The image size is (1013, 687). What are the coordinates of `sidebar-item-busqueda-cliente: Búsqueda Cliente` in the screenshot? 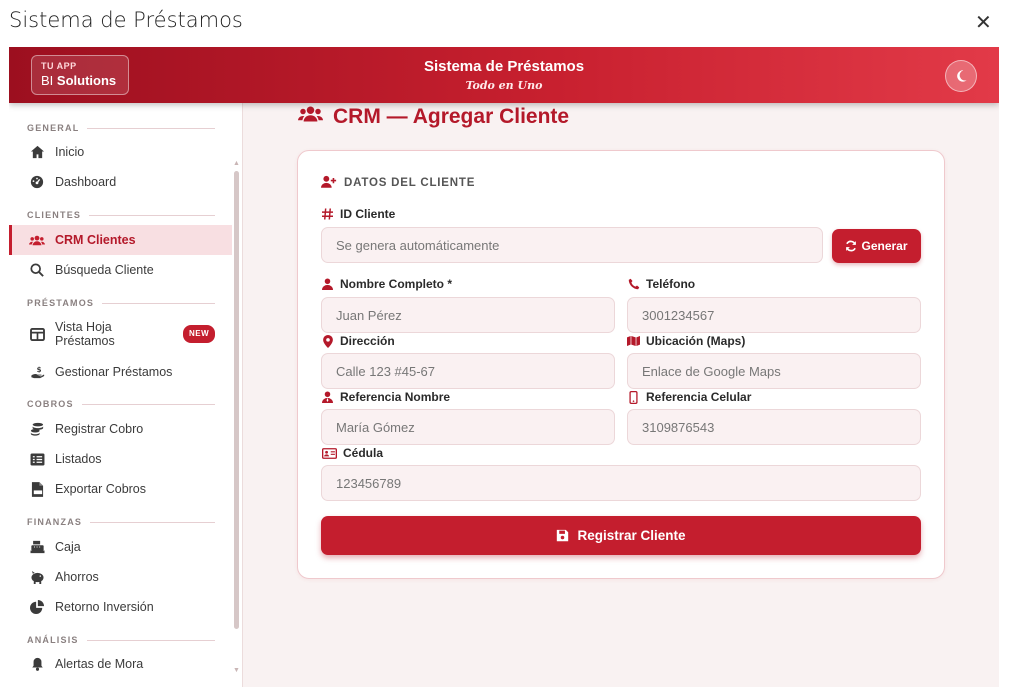 It's located at (120, 270).